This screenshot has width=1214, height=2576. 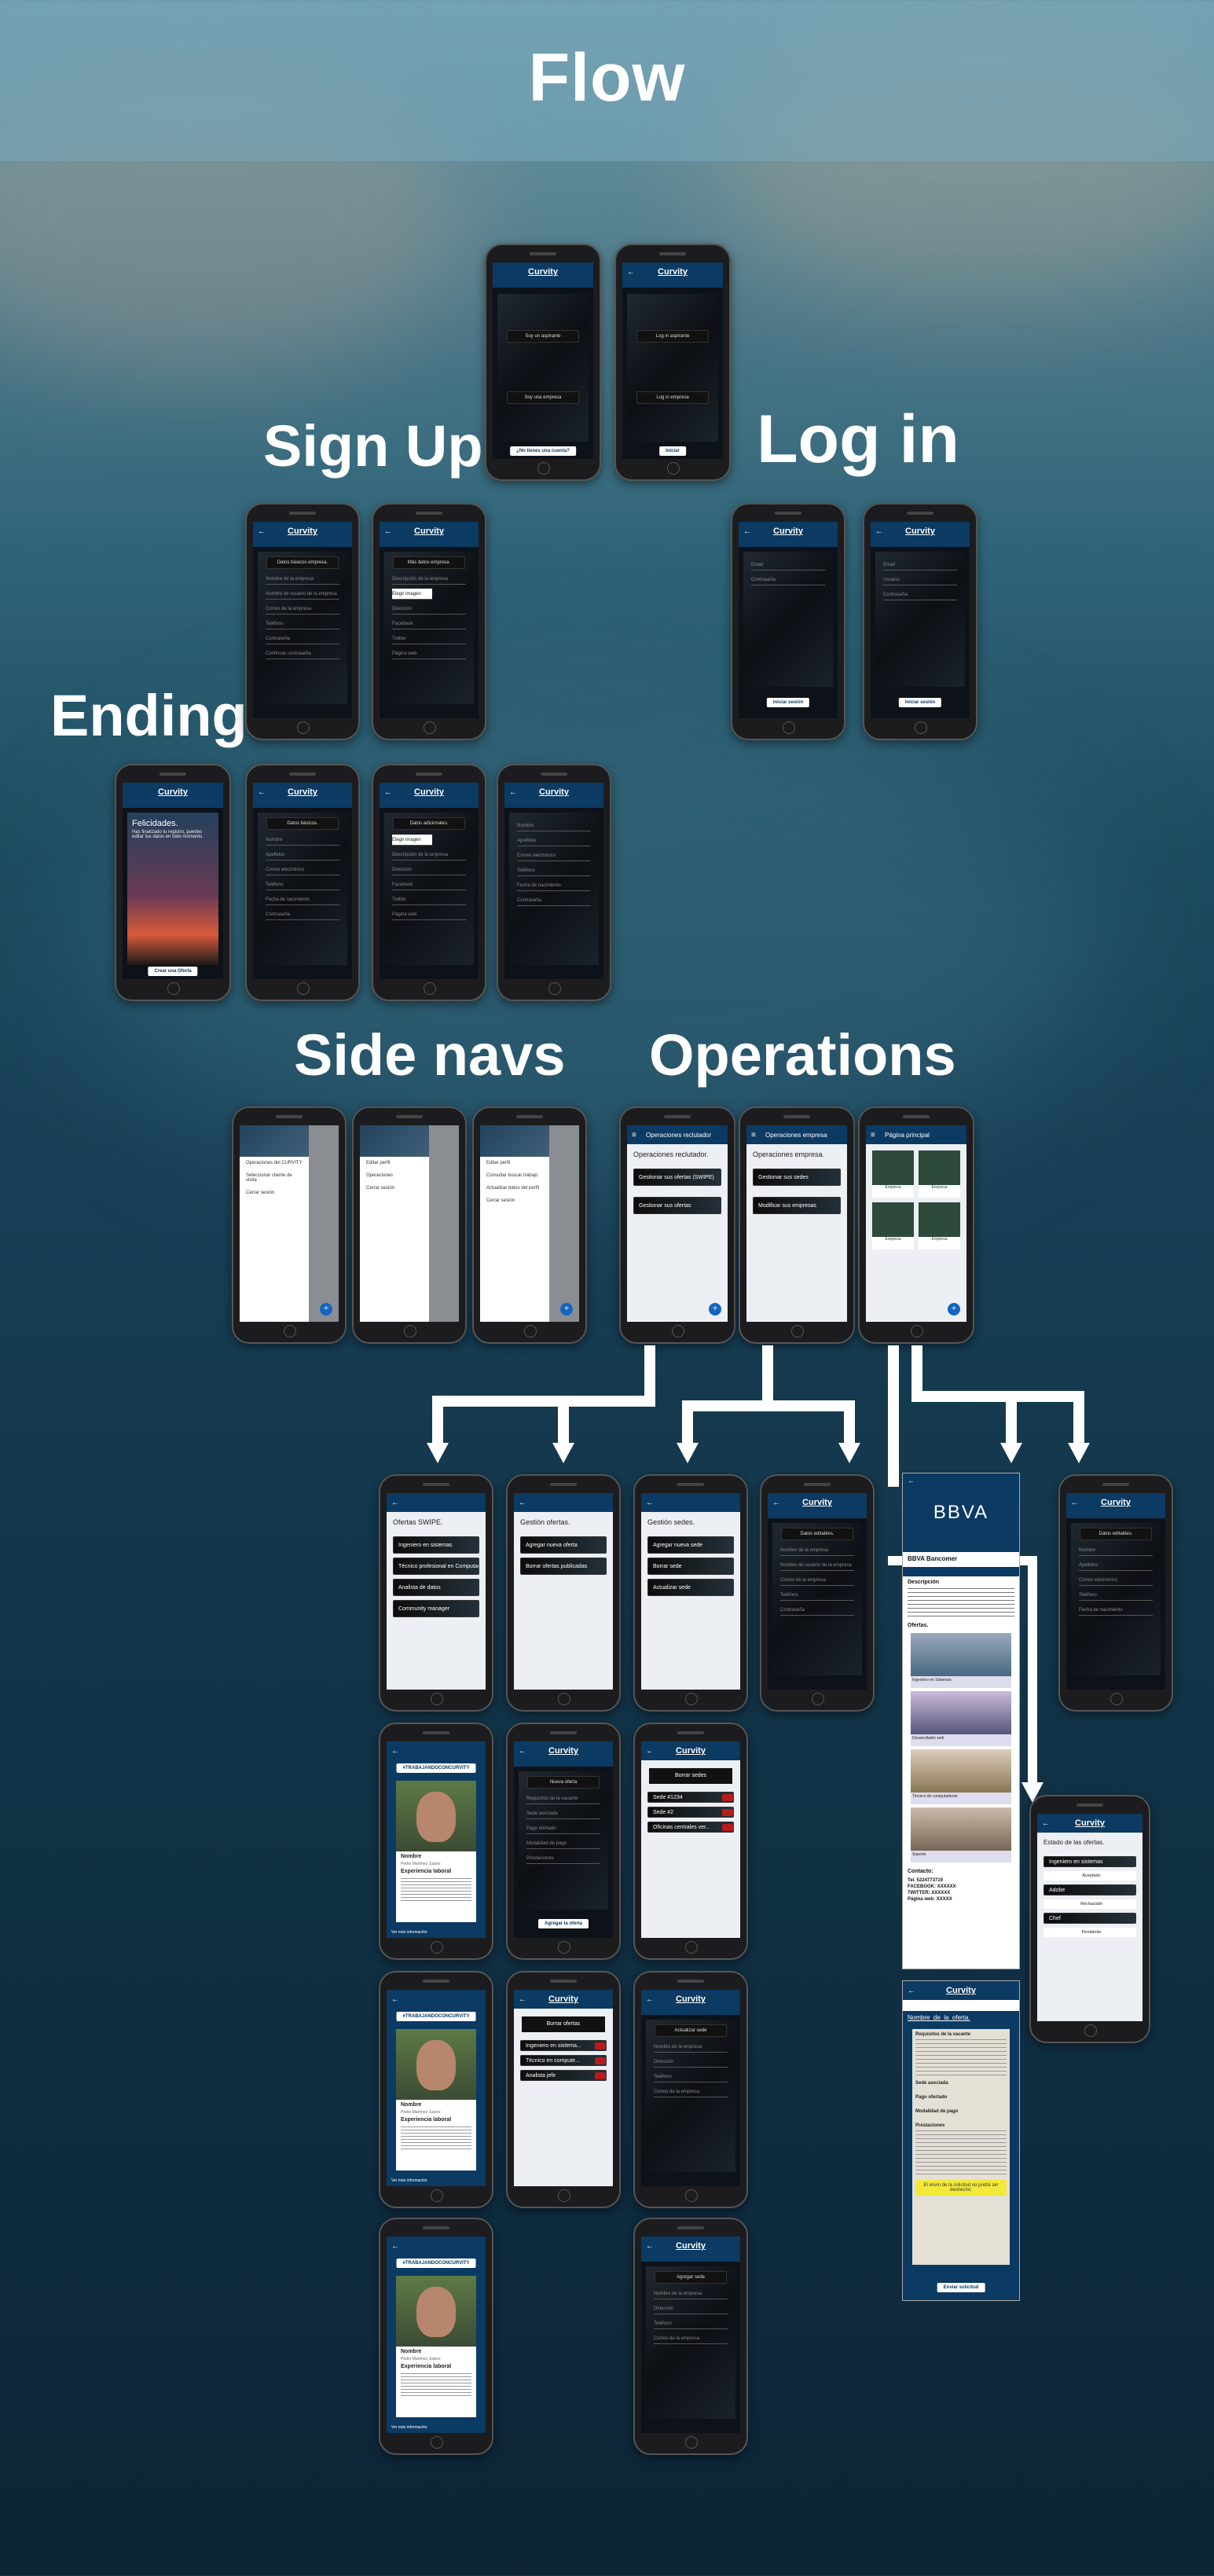 What do you see at coordinates (563, 1813) in the screenshot?
I see `field: Sede asociada` at bounding box center [563, 1813].